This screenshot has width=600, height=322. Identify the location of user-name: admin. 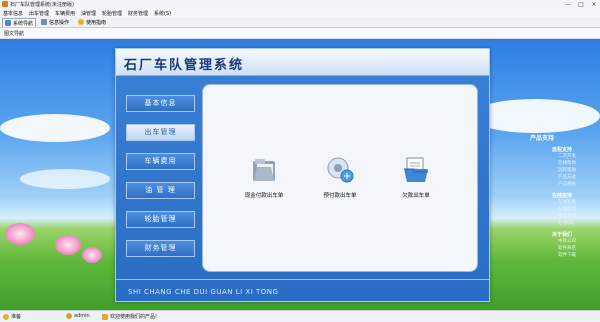
(82, 316).